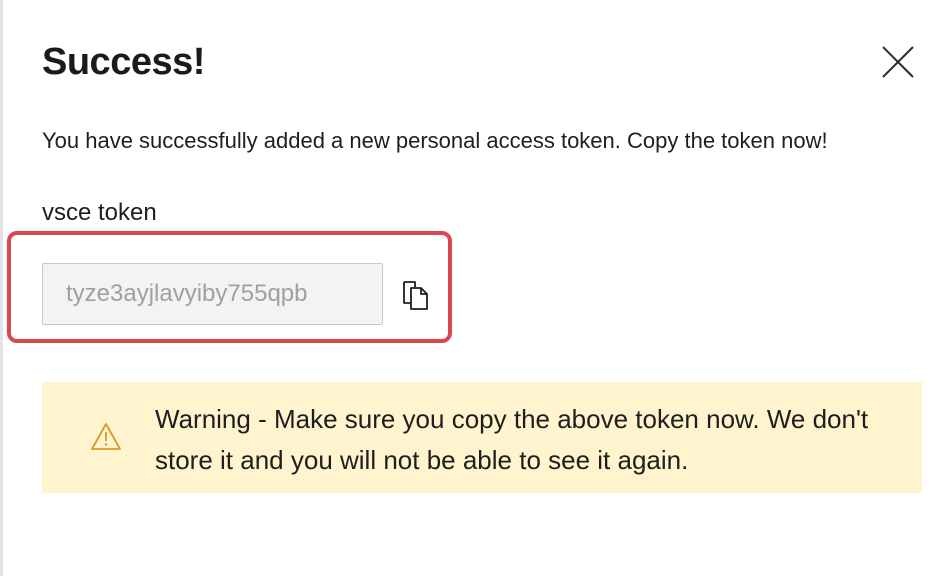 This screenshot has height=576, width=952. I want to click on close-icon, so click(898, 62).